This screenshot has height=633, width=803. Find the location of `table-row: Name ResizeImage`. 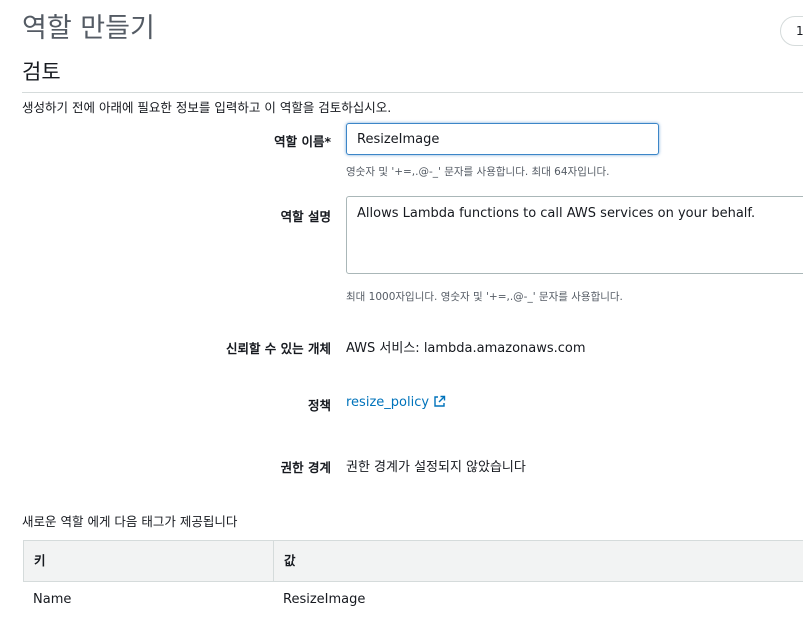

table-row: Name ResizeImage is located at coordinates (413, 600).